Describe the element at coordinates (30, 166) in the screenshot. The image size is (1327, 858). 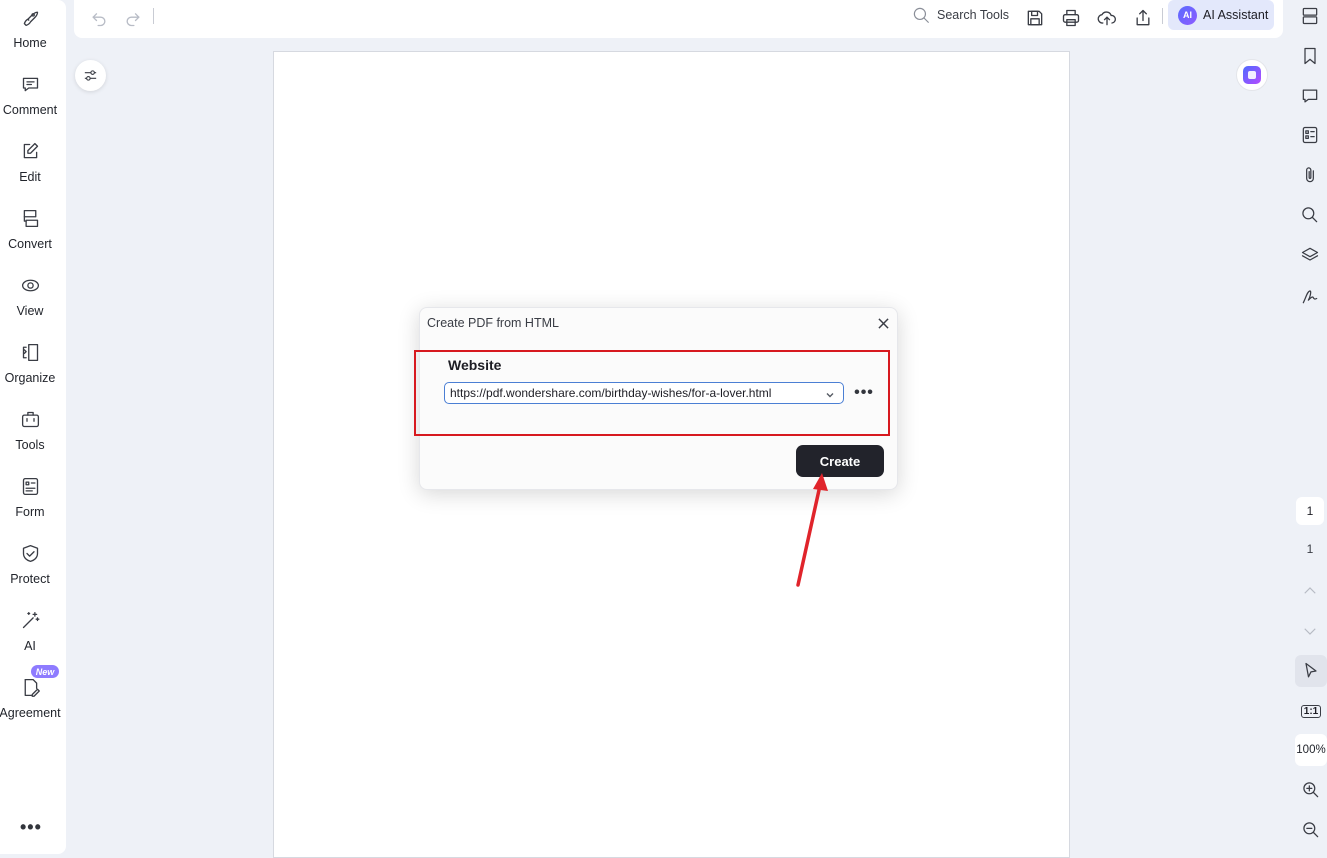
I see `sidebar-item-edit: Edit` at that location.